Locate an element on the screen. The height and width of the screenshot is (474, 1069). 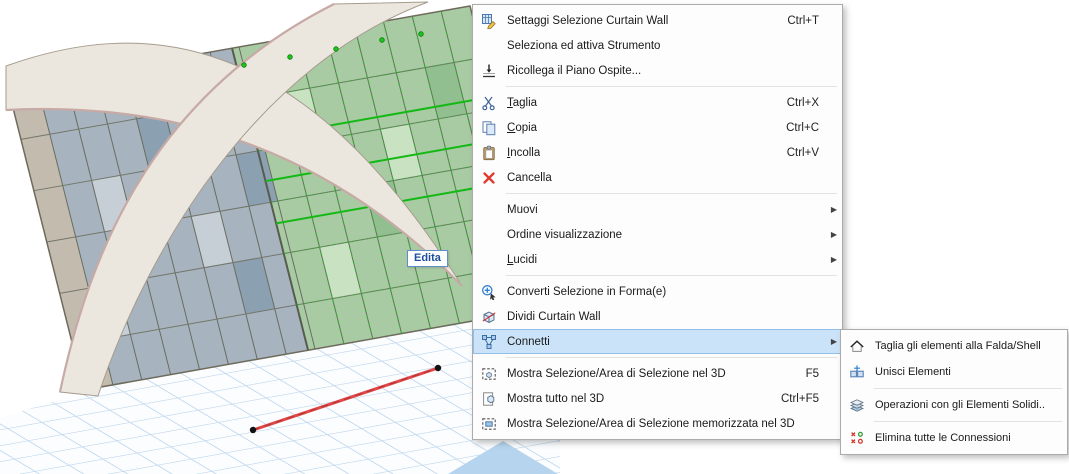
menu-item-label: Muovi is located at coordinates (522, 209).